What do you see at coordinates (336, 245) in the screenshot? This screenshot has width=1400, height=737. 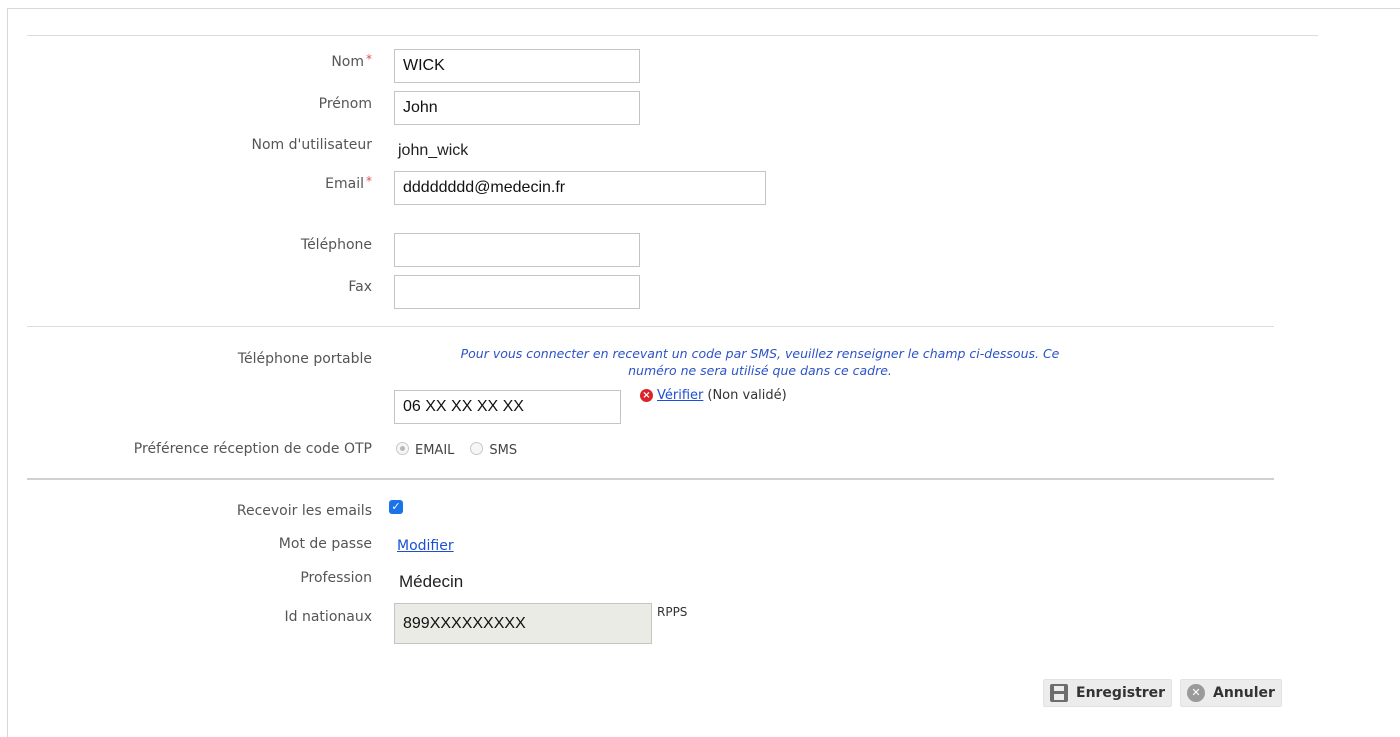 I see `telephone-label: Téléphone` at bounding box center [336, 245].